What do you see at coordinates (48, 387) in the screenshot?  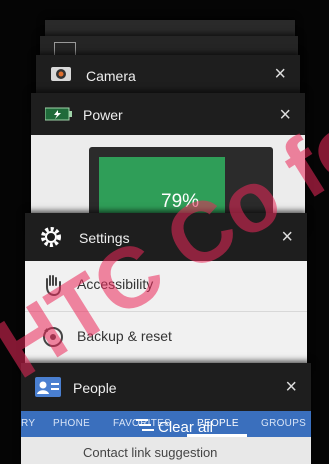 I see `contact-card-icon` at bounding box center [48, 387].